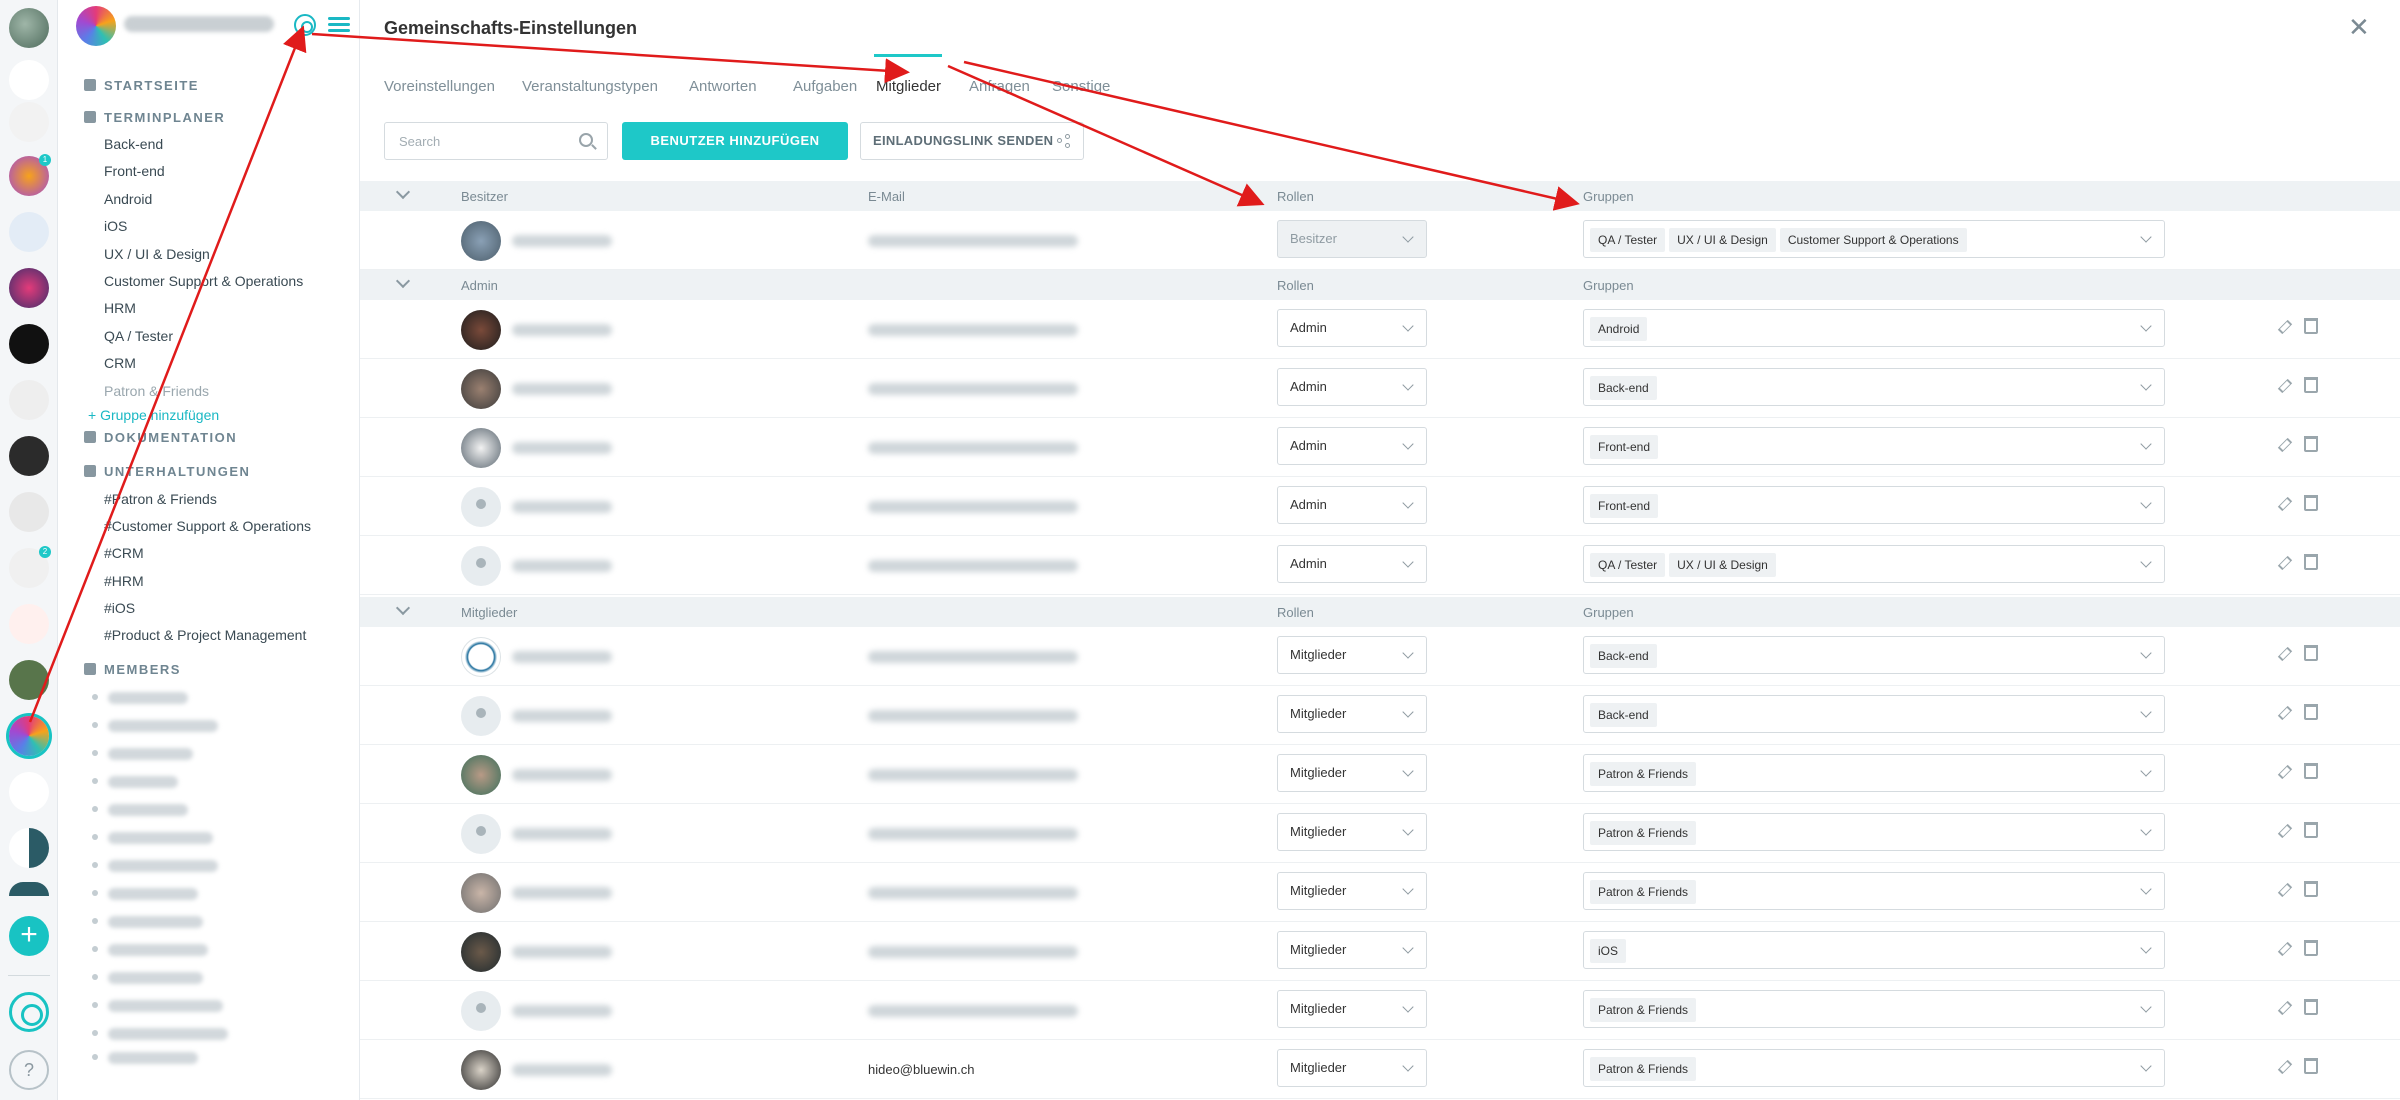  Describe the element at coordinates (153, 415) in the screenshot. I see `add-group-link: + Gruppe hinzufügen` at that location.